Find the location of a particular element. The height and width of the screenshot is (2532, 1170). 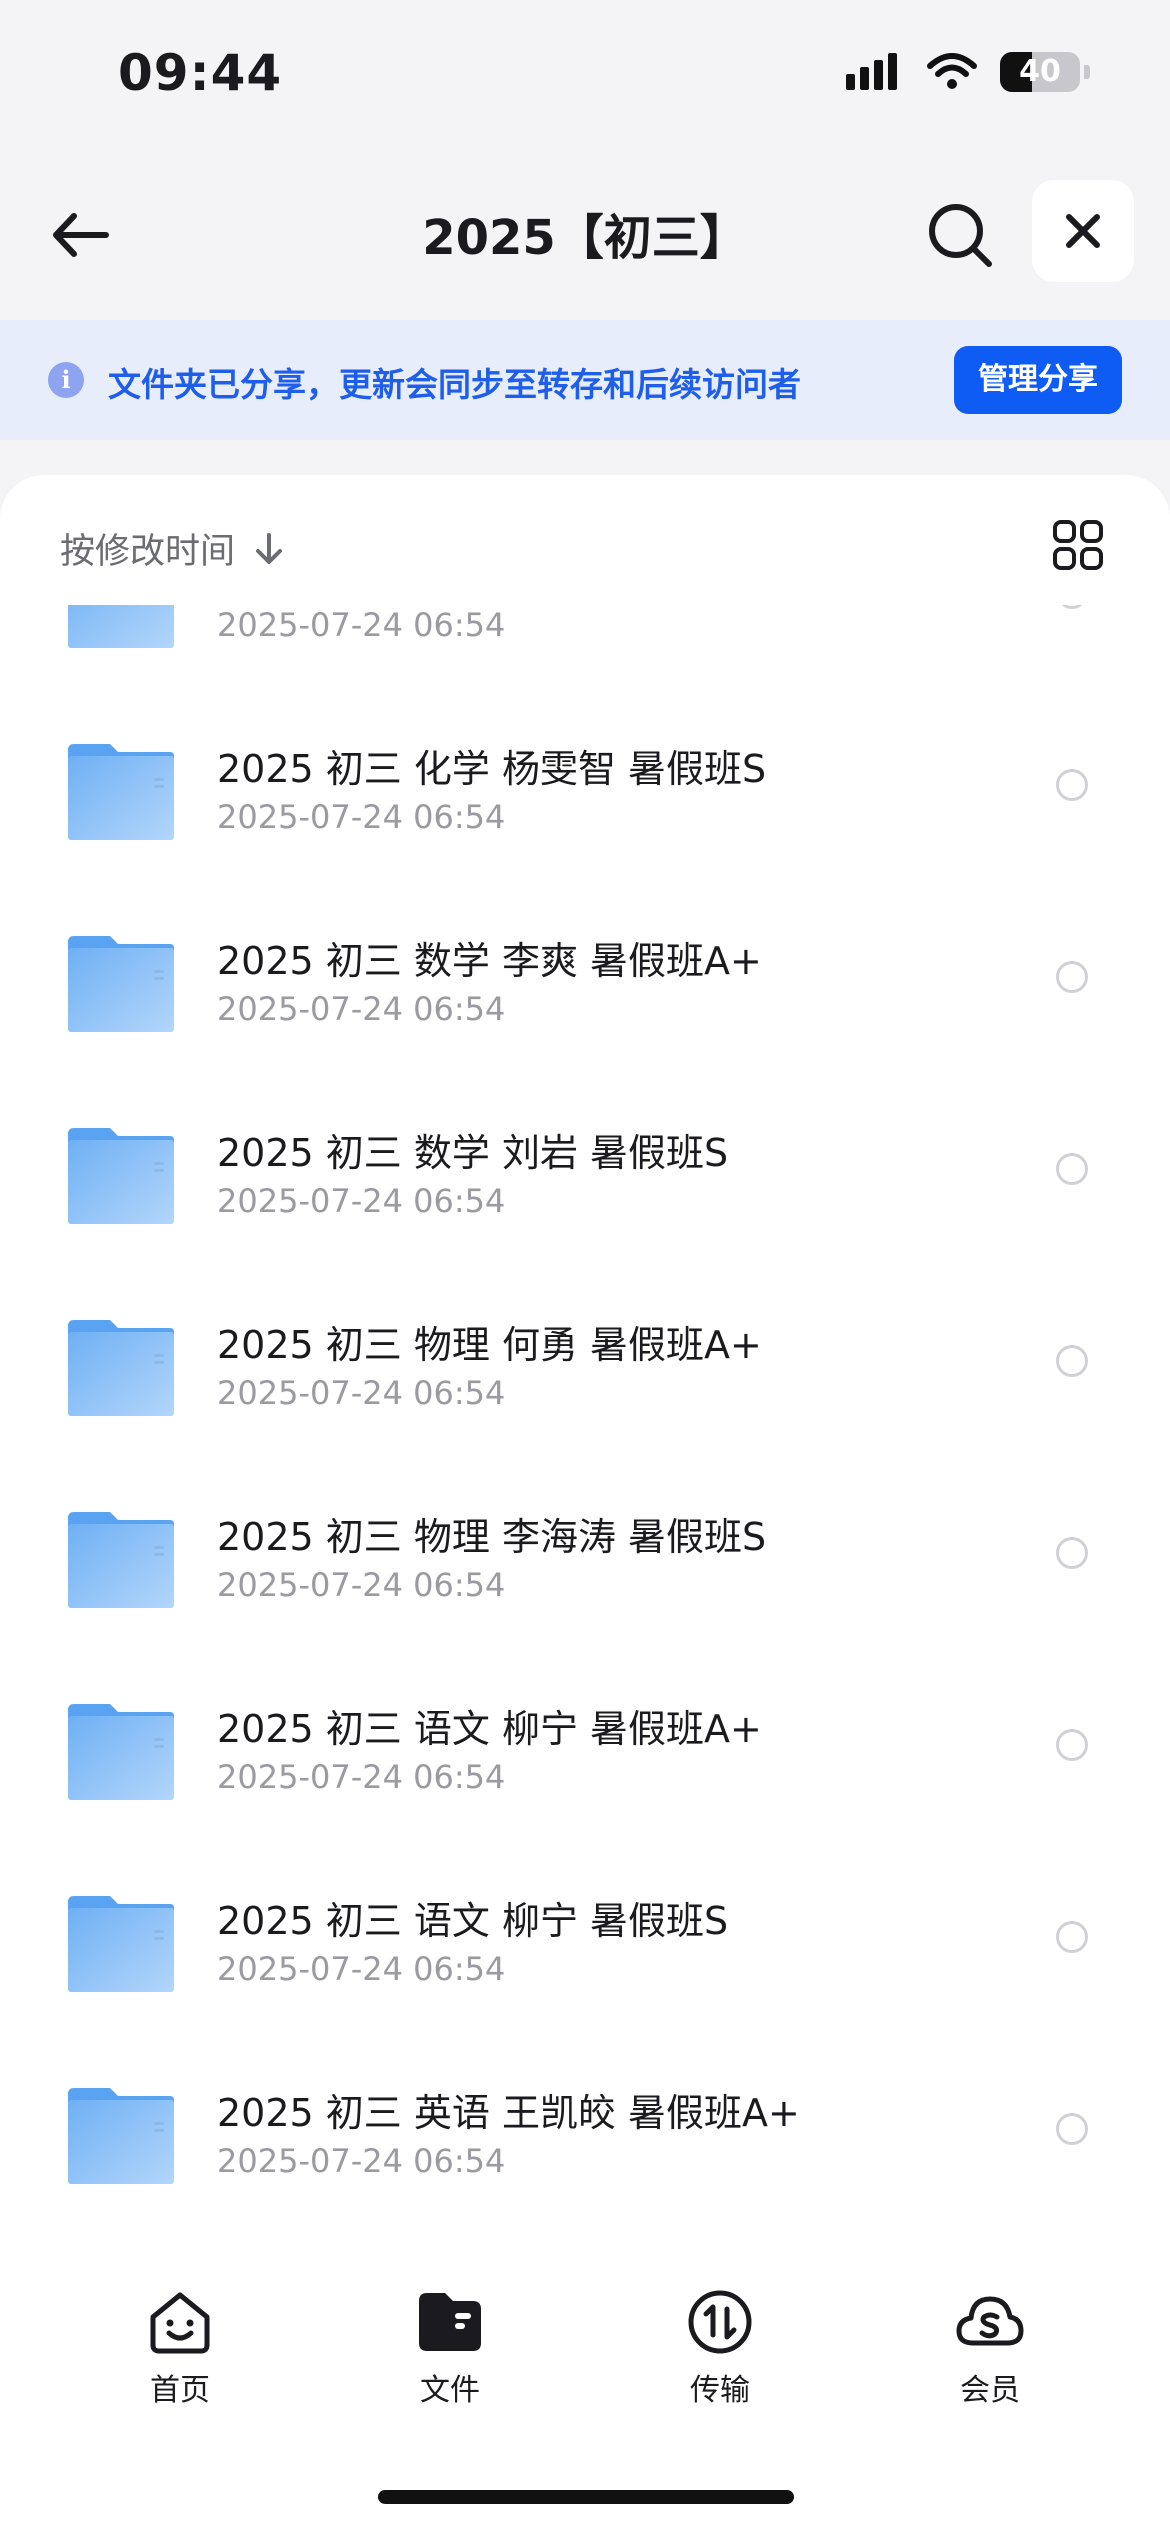

sort-selector: 按修改时间 is located at coordinates (172, 548).